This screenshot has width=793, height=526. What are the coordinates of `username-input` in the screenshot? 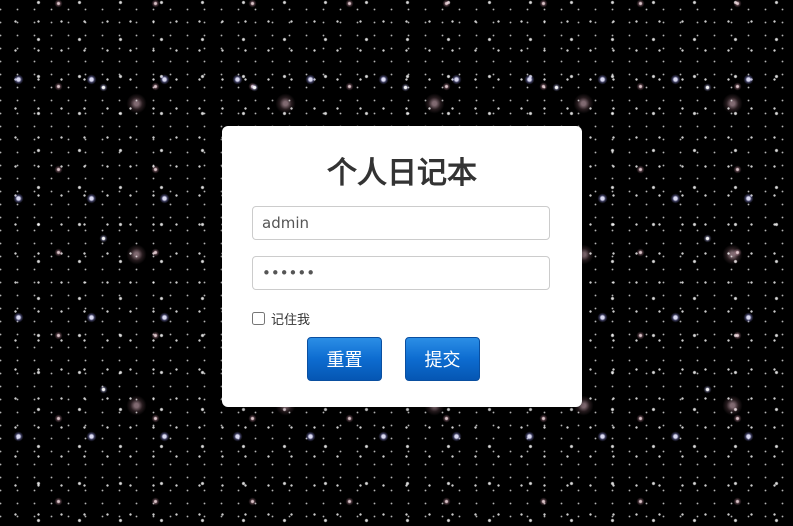 It's located at (401, 223).